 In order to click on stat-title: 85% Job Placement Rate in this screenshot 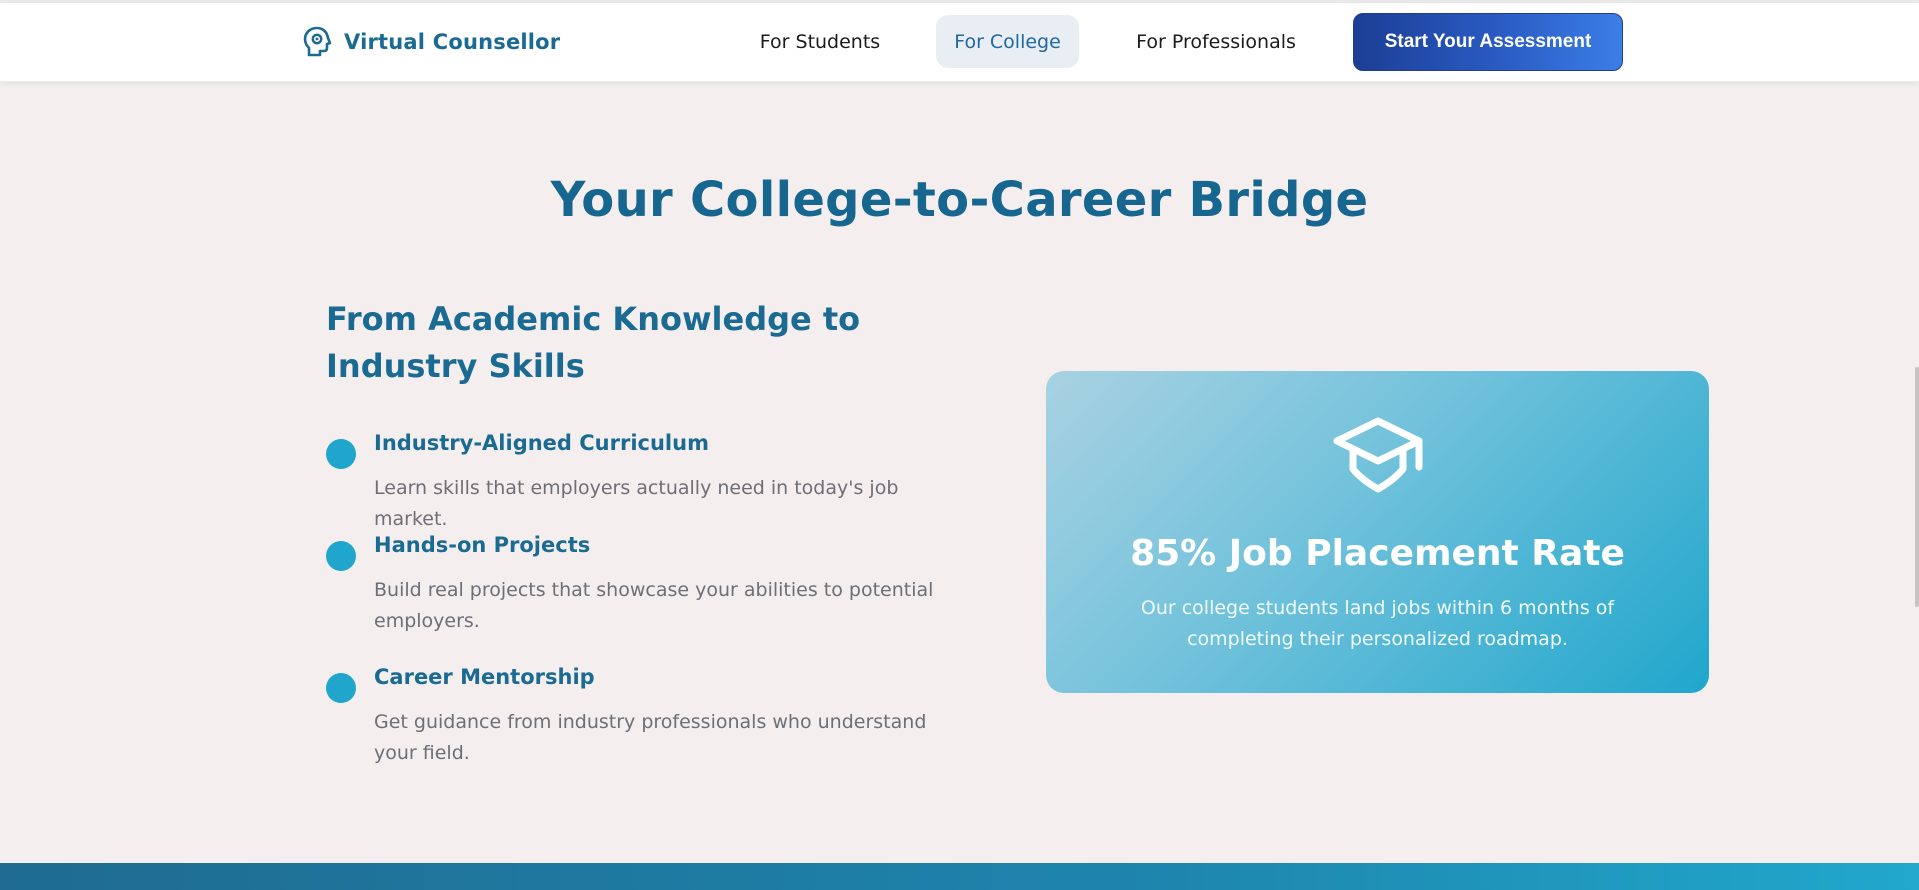, I will do `click(1377, 553)`.